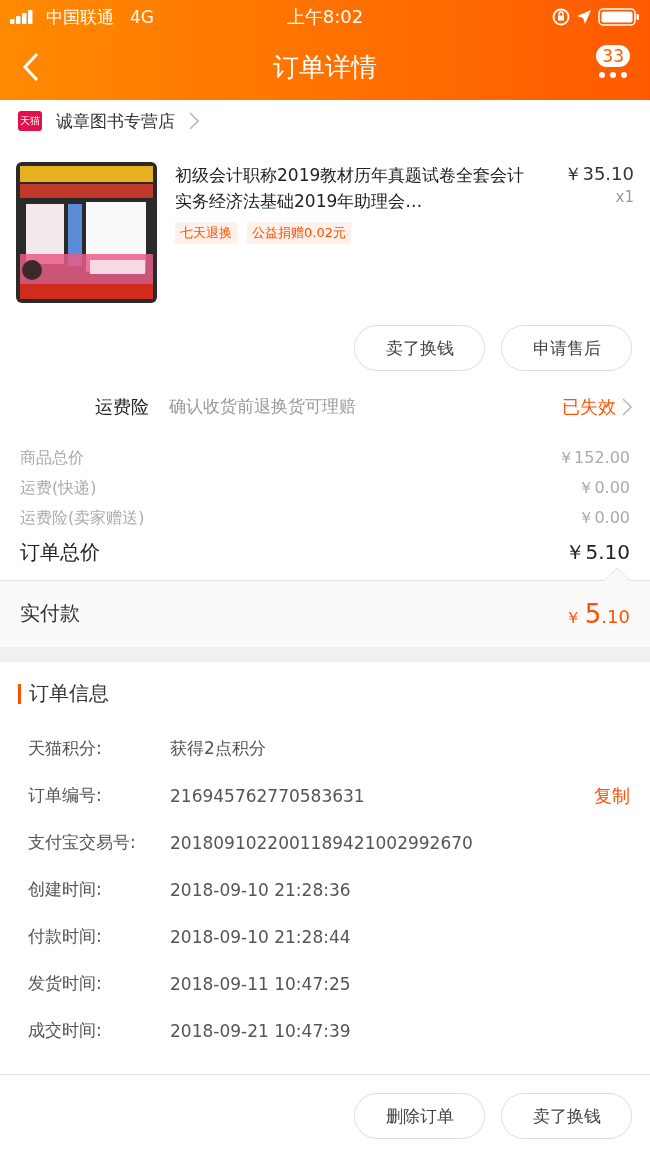 Image resolution: width=650 pixels, height=1155 pixels. Describe the element at coordinates (597, 553) in the screenshot. I see `cost-value: ￥5.10` at that location.